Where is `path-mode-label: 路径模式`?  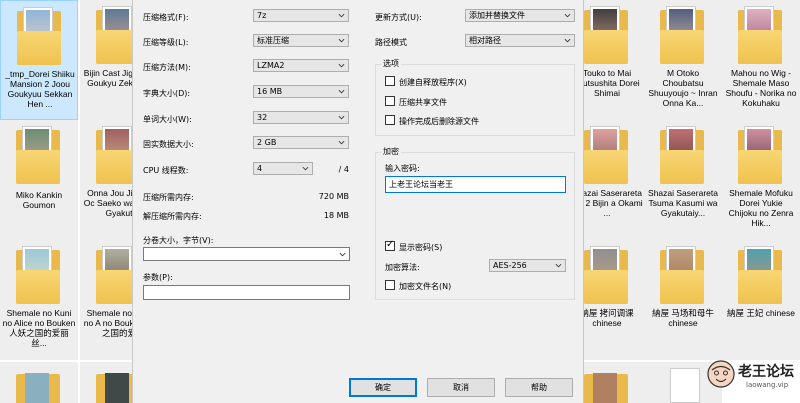
path-mode-label: 路径模式 is located at coordinates (391, 42).